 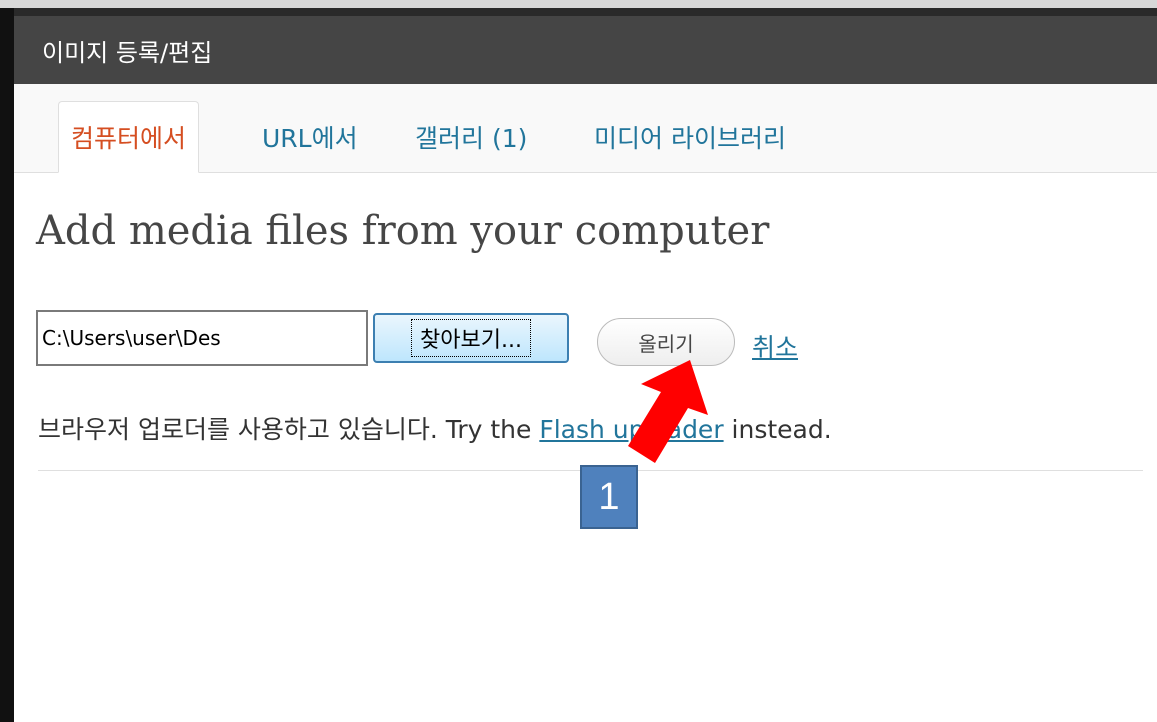 I want to click on upload-button: 올리기, so click(x=666, y=342).